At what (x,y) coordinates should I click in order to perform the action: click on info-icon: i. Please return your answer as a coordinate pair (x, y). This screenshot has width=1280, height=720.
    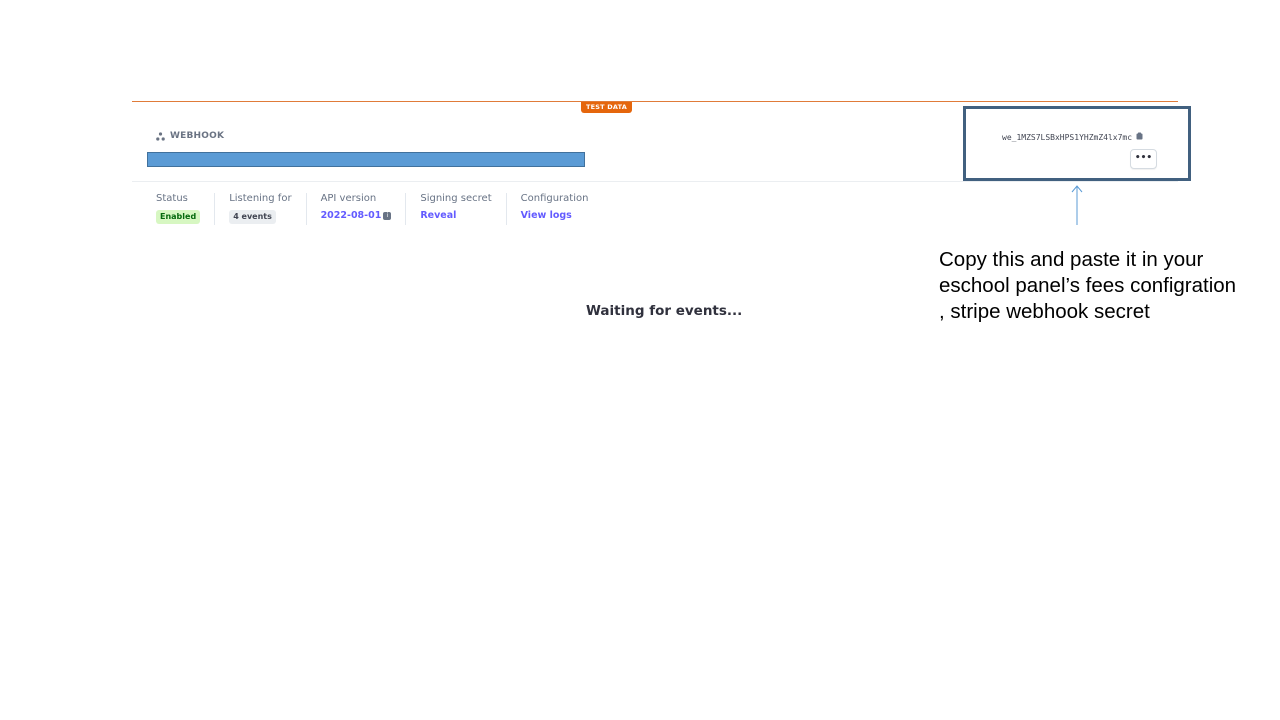
    Looking at the image, I should click on (387, 215).